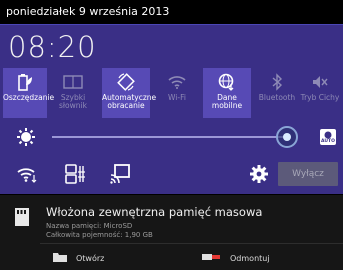  What do you see at coordinates (250, 258) in the screenshot?
I see `unmount-label: Odmontuj` at bounding box center [250, 258].